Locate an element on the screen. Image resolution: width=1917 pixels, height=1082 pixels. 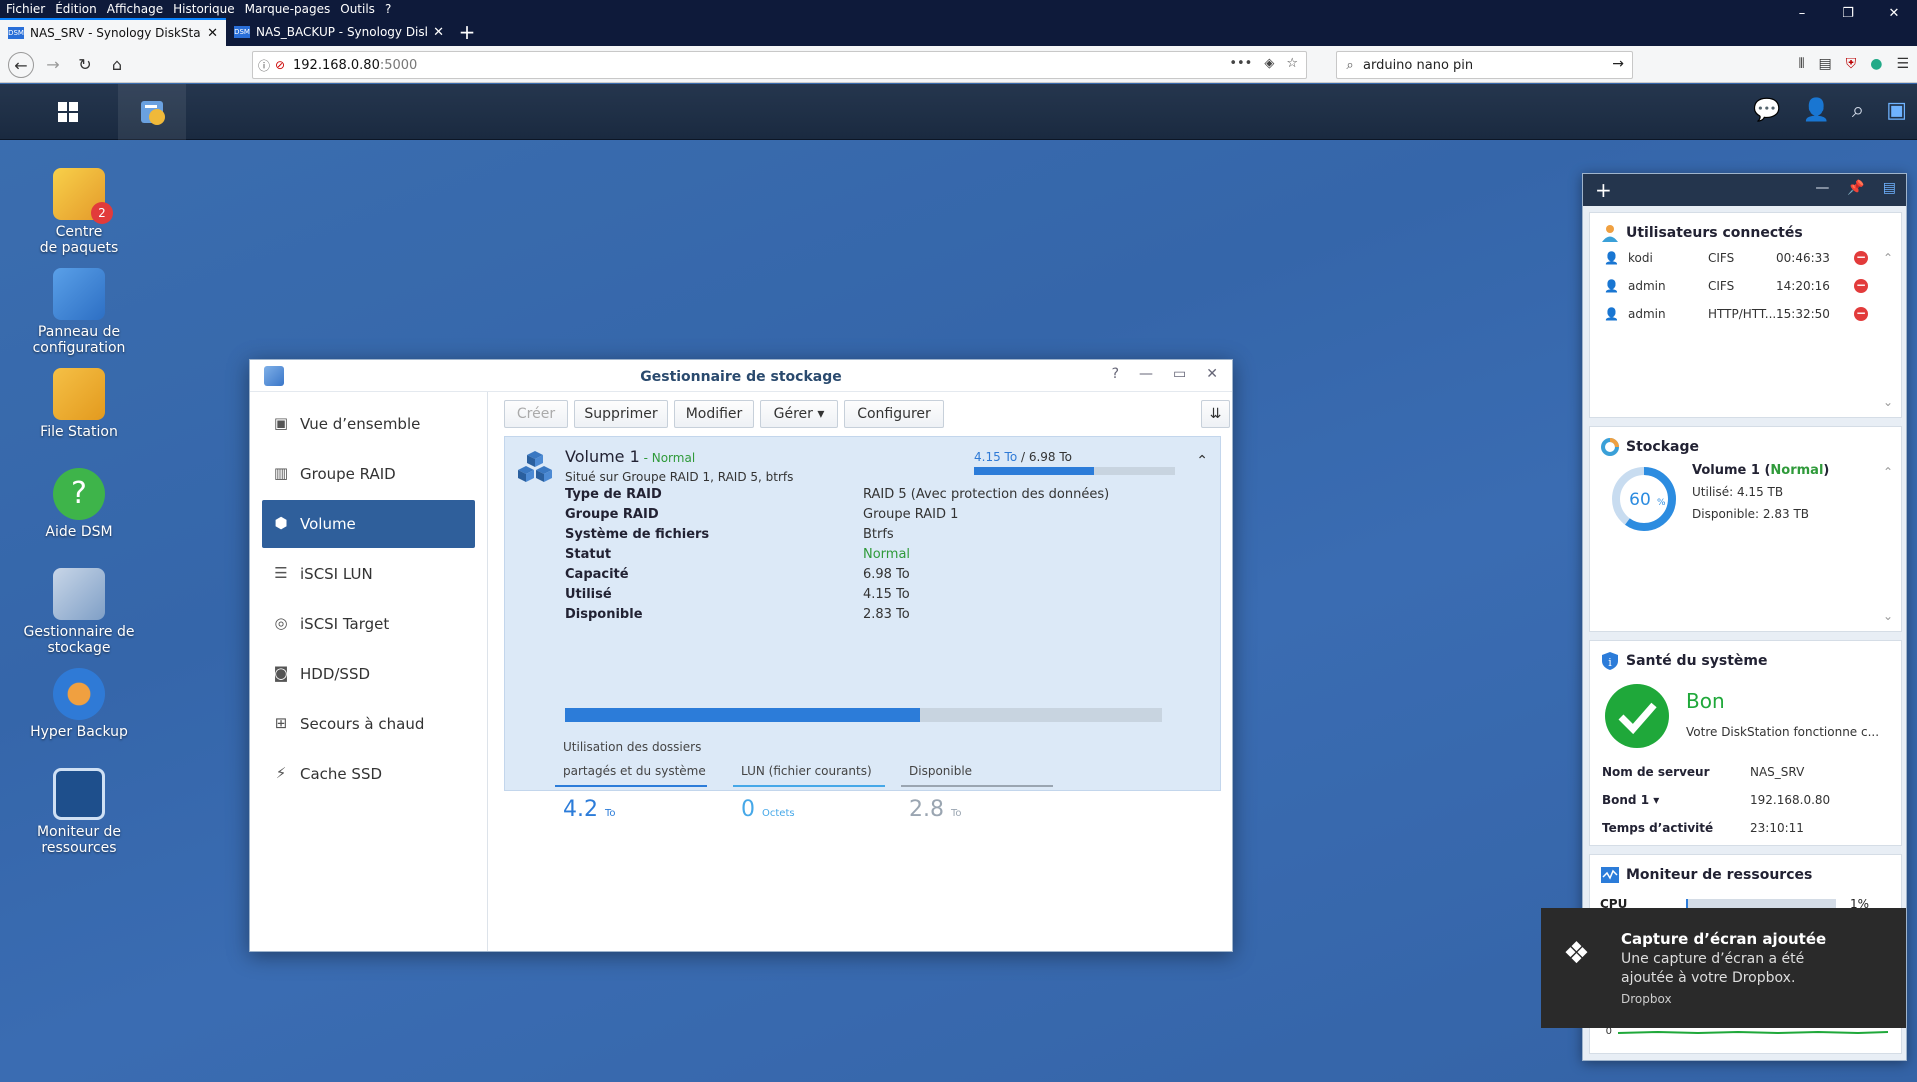
help-icon: ? is located at coordinates (1115, 374).